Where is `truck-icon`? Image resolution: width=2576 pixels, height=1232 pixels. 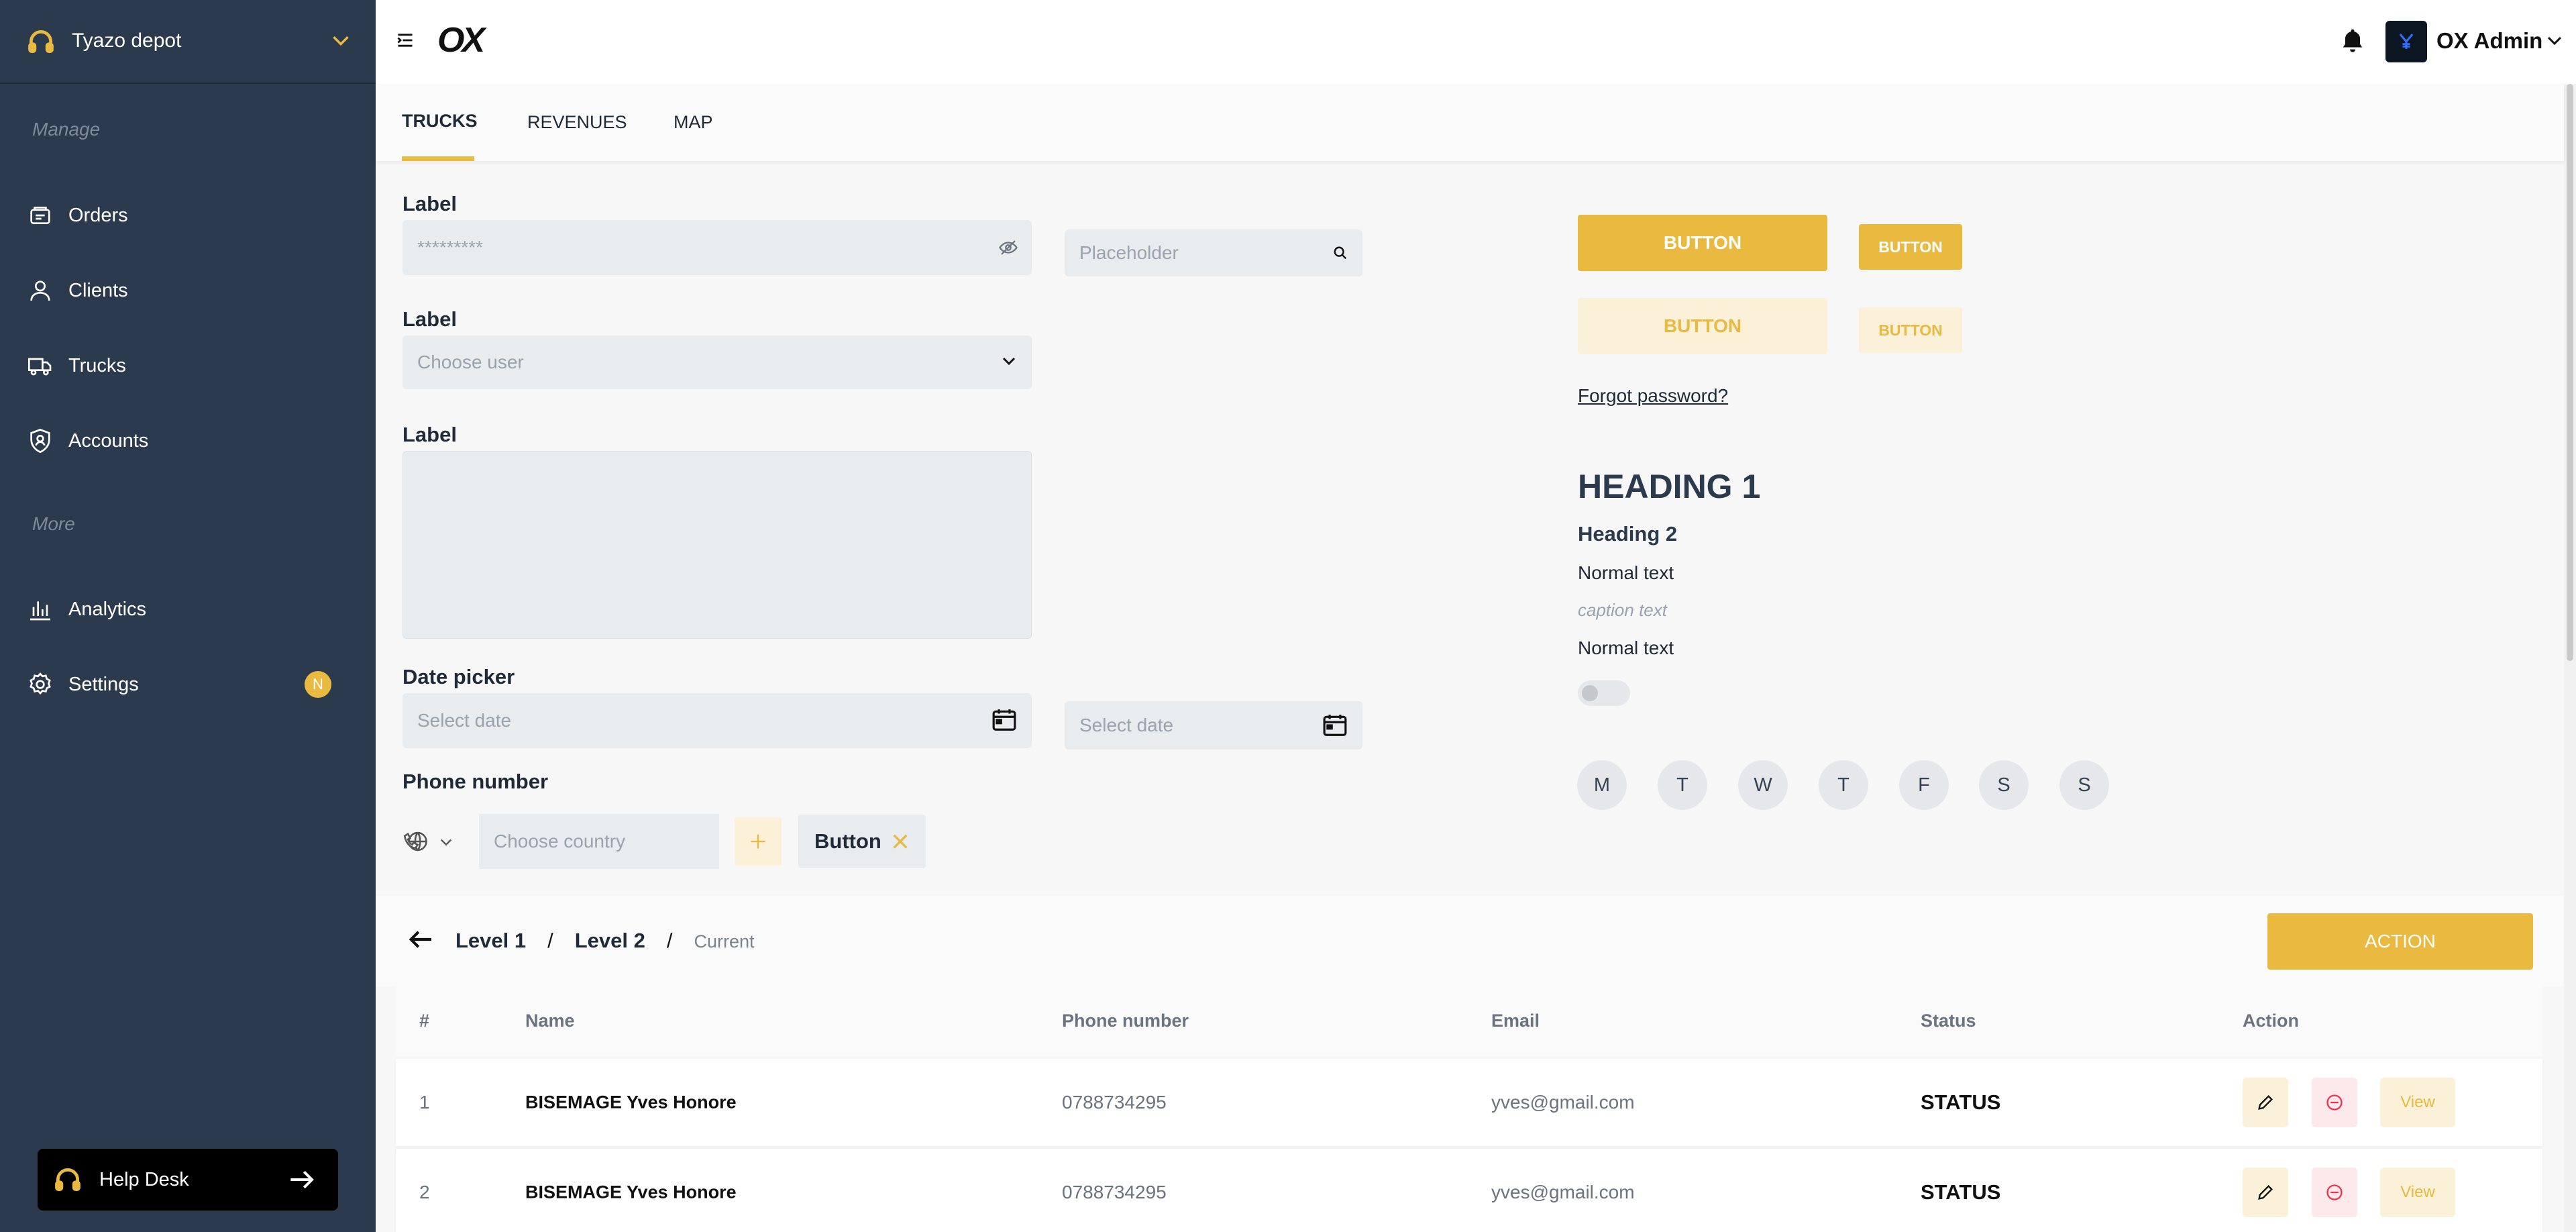 truck-icon is located at coordinates (47, 365).